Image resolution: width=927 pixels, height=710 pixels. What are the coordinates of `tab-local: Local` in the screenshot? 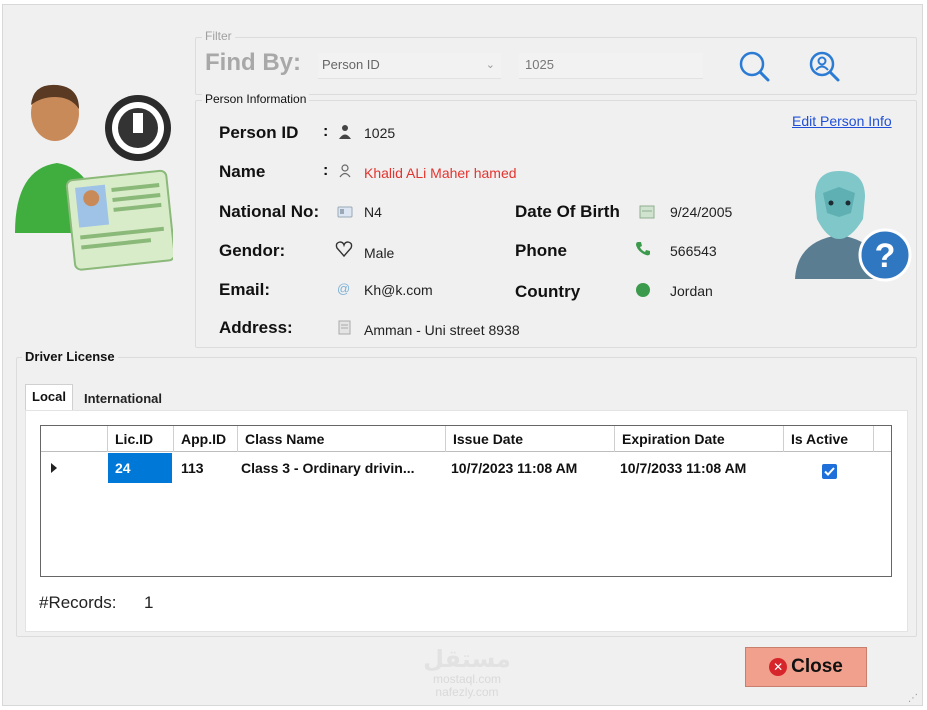 It's located at (49, 397).